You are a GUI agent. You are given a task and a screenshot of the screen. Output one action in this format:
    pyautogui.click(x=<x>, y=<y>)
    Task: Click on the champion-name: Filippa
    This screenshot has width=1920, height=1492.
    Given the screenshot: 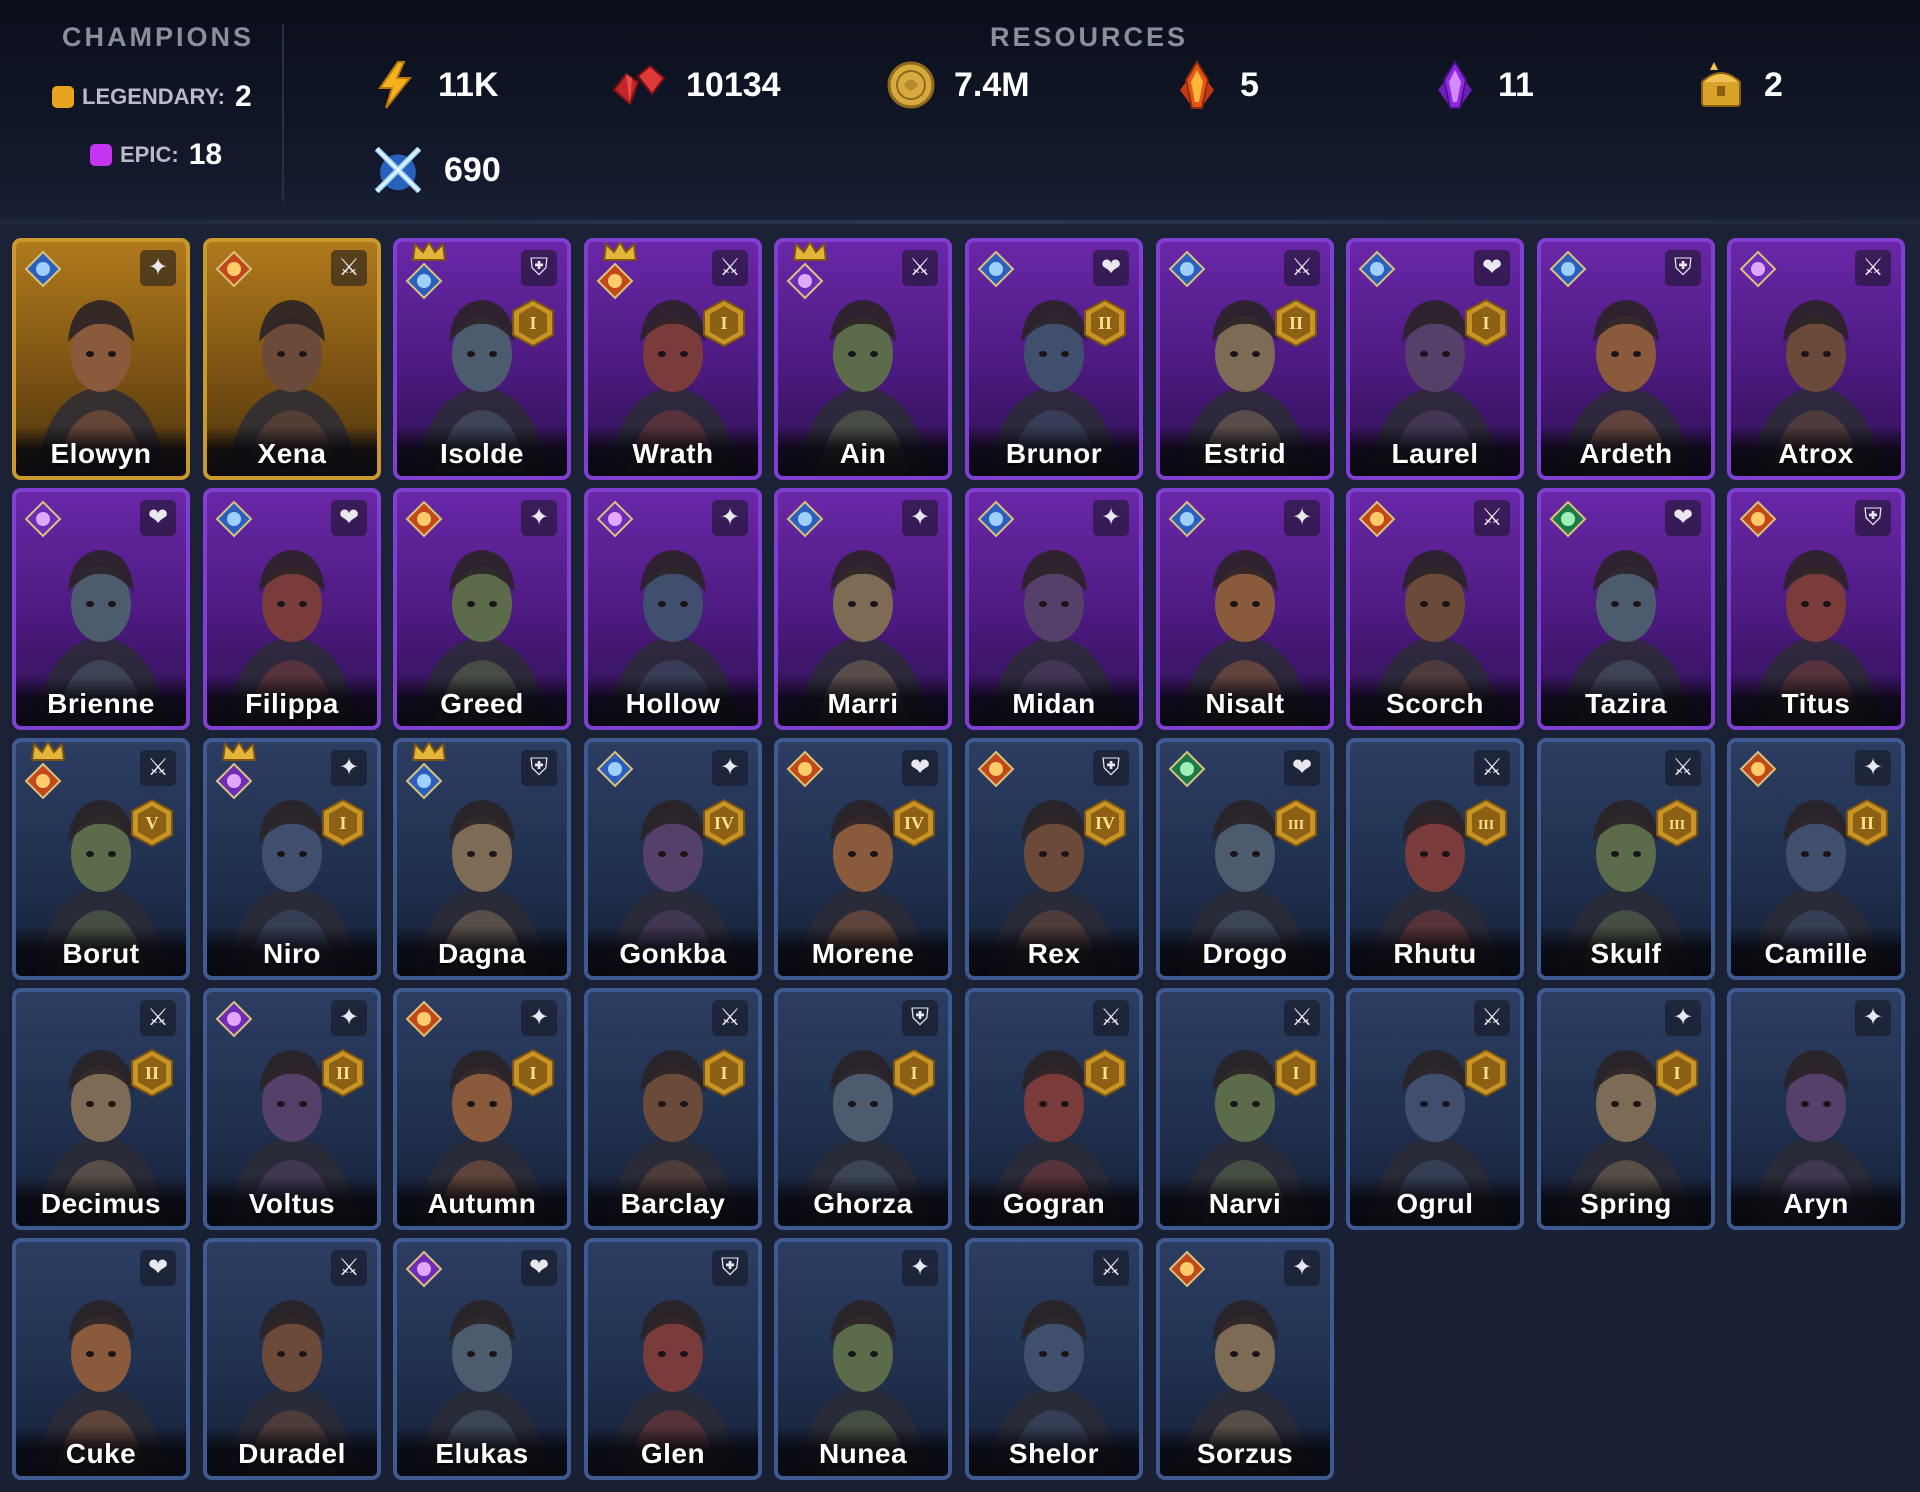 What is the action you would take?
    pyautogui.click(x=292, y=703)
    